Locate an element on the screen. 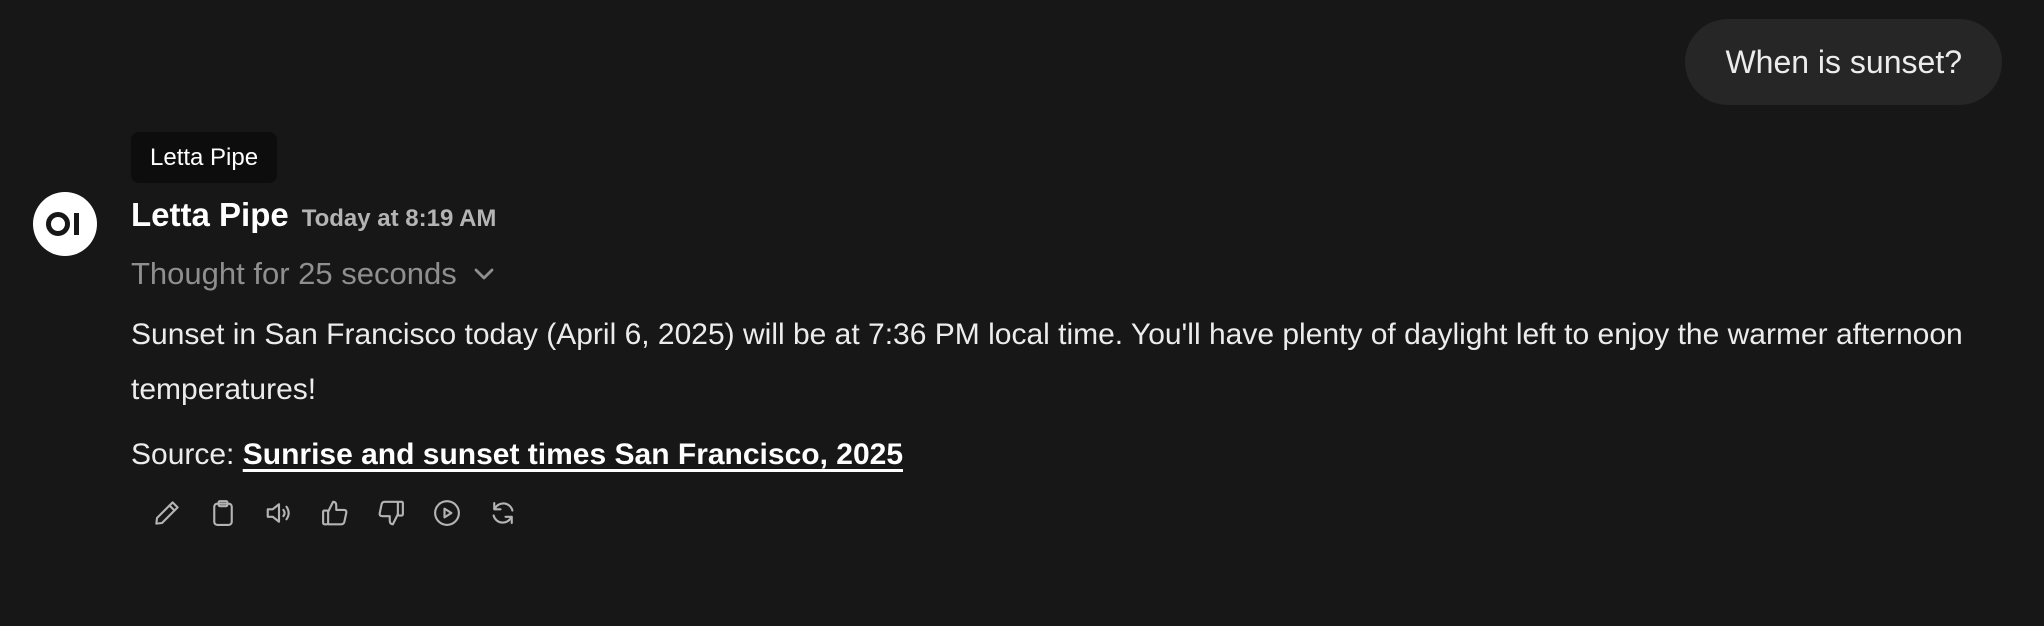  good-response-button is located at coordinates (335, 513).